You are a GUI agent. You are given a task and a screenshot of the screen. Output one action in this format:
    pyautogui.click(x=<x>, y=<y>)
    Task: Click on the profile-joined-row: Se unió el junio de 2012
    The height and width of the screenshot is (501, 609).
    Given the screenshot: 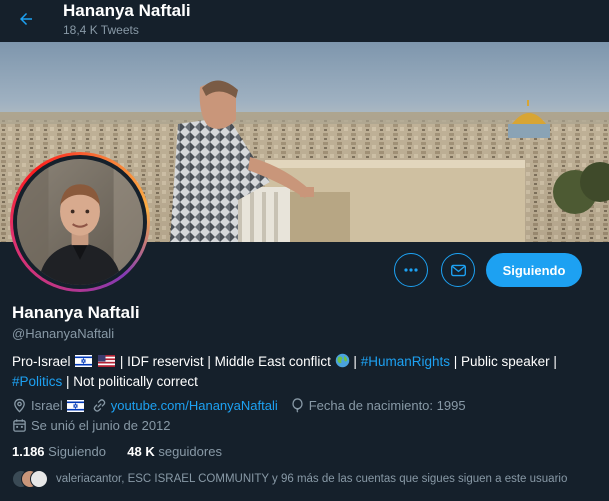 What is the action you would take?
    pyautogui.click(x=91, y=425)
    